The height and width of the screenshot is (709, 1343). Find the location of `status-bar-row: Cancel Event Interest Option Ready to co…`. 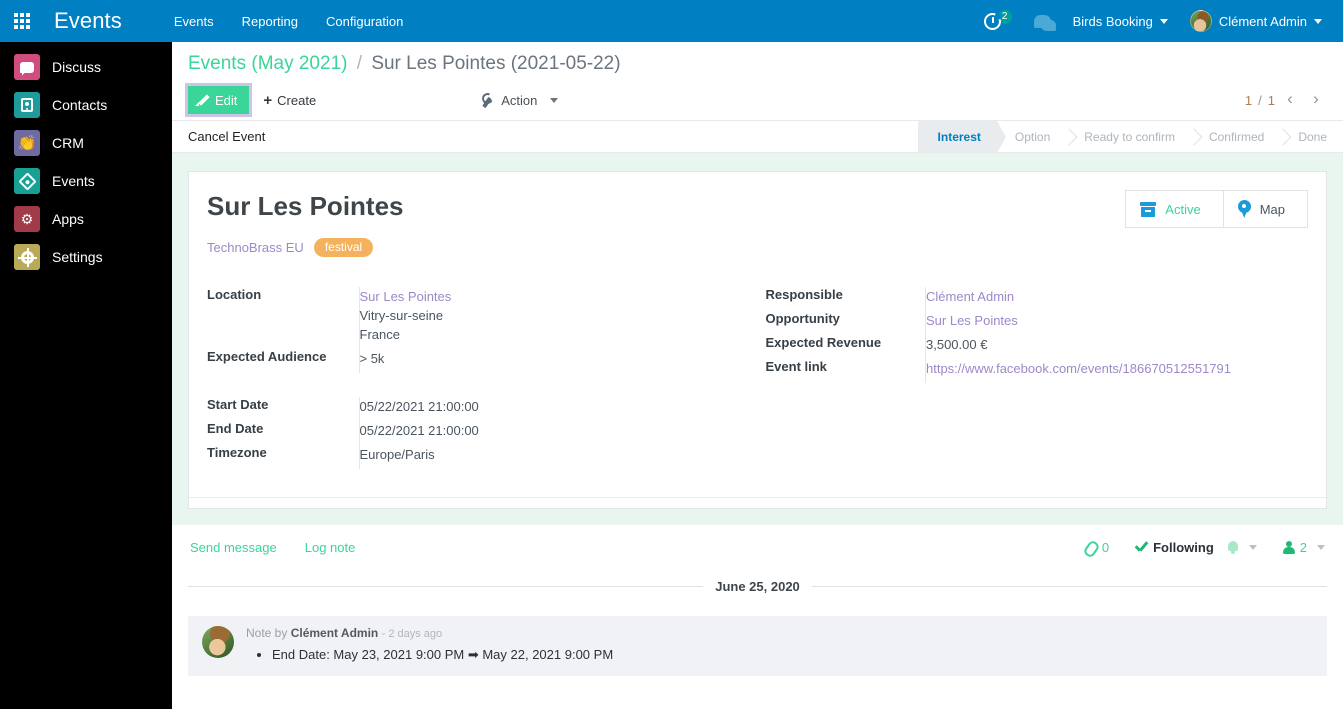

status-bar-row: Cancel Event Interest Option Ready to co… is located at coordinates (757, 136).